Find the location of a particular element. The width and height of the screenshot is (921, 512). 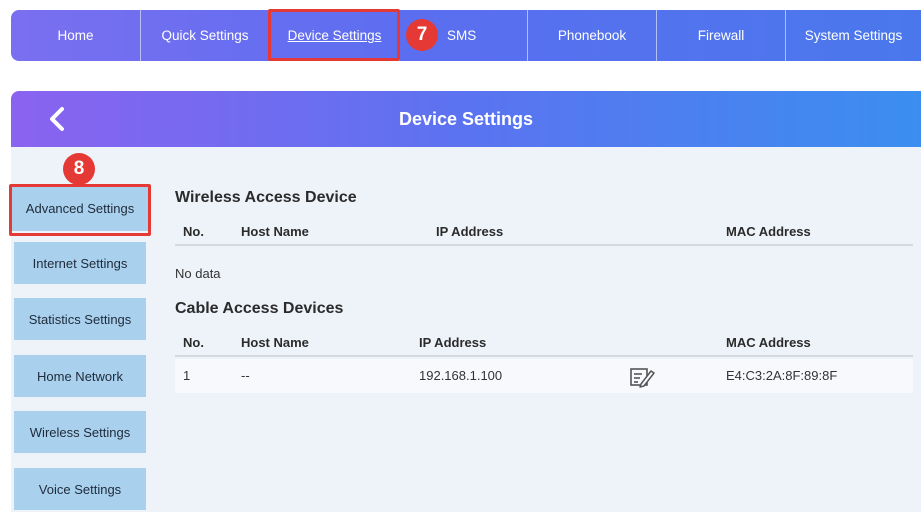

cell-ip-address: 192.168.1.100 is located at coordinates (461, 375).